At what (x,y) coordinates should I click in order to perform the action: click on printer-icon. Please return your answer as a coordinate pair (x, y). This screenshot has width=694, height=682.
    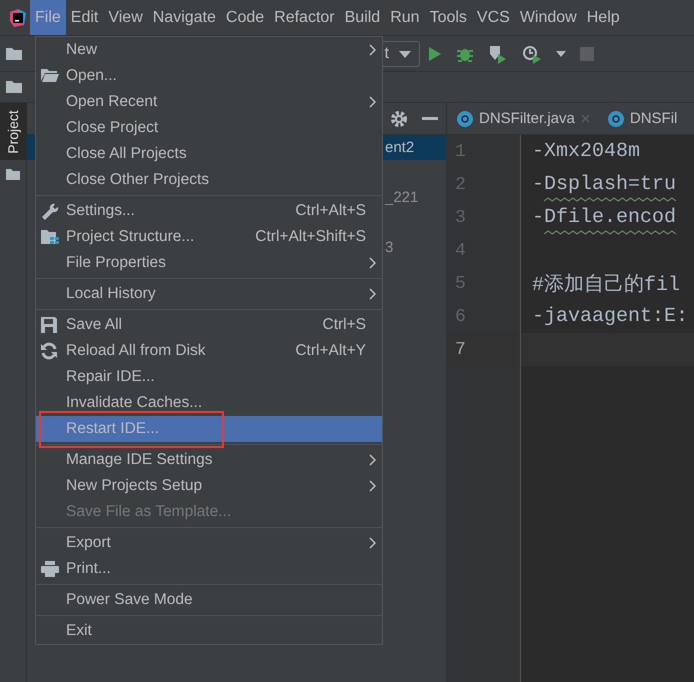
    Looking at the image, I should click on (50, 569).